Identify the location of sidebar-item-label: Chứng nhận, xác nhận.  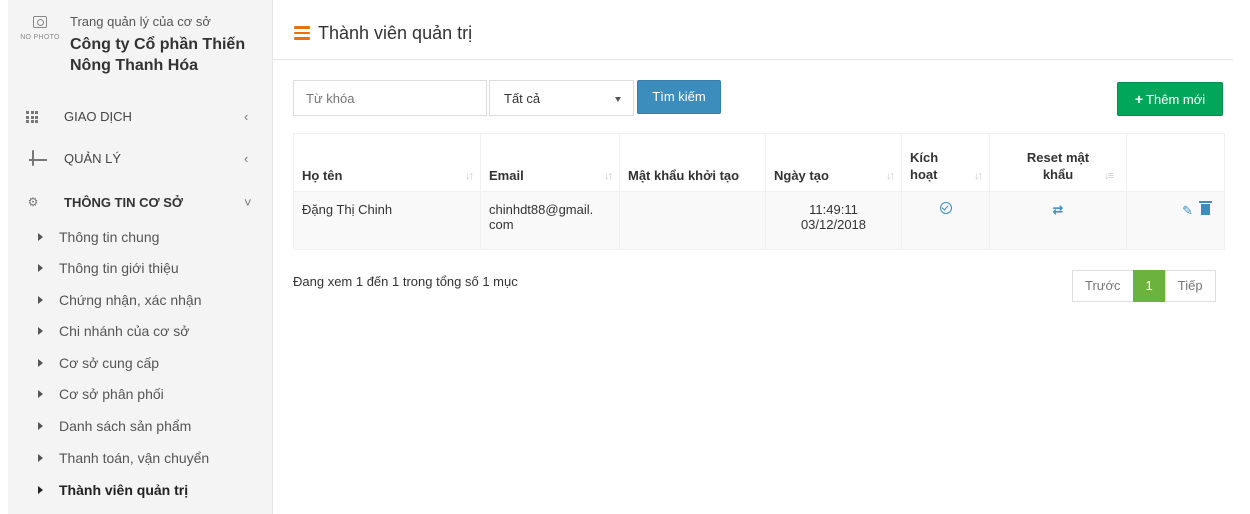
(130, 300).